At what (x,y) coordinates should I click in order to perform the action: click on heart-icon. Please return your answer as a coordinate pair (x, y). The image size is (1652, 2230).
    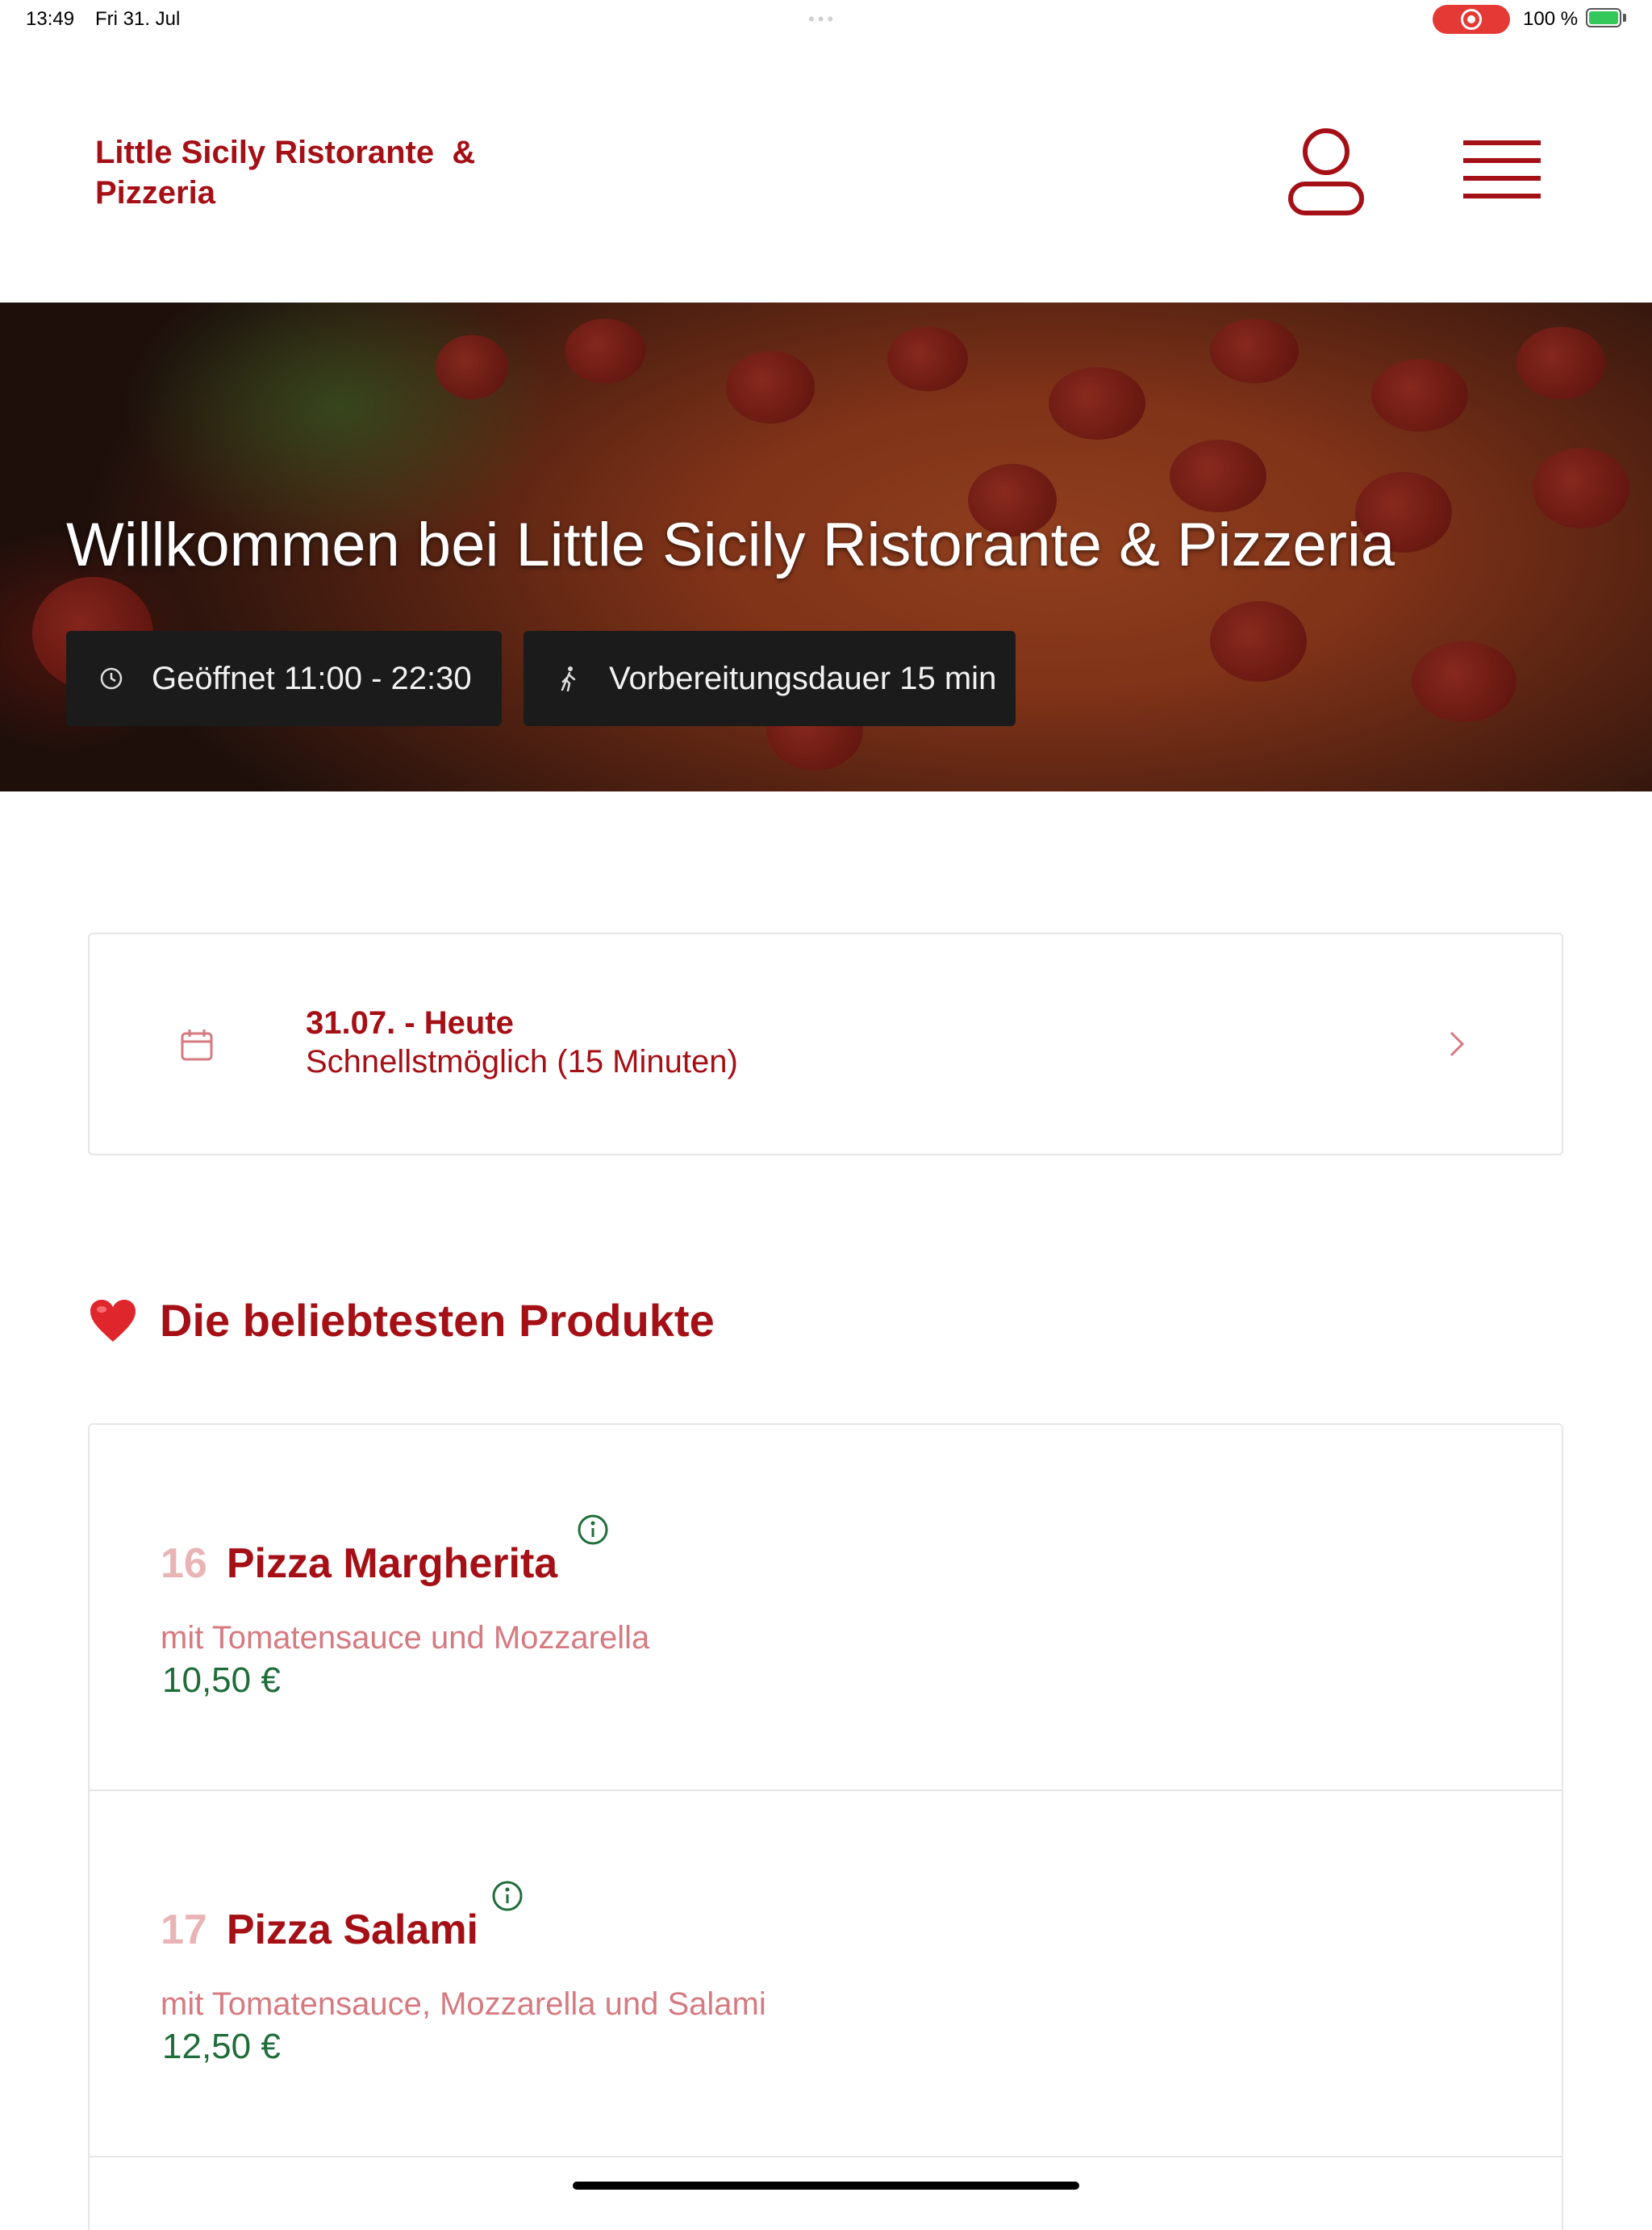
    Looking at the image, I should click on (113, 1320).